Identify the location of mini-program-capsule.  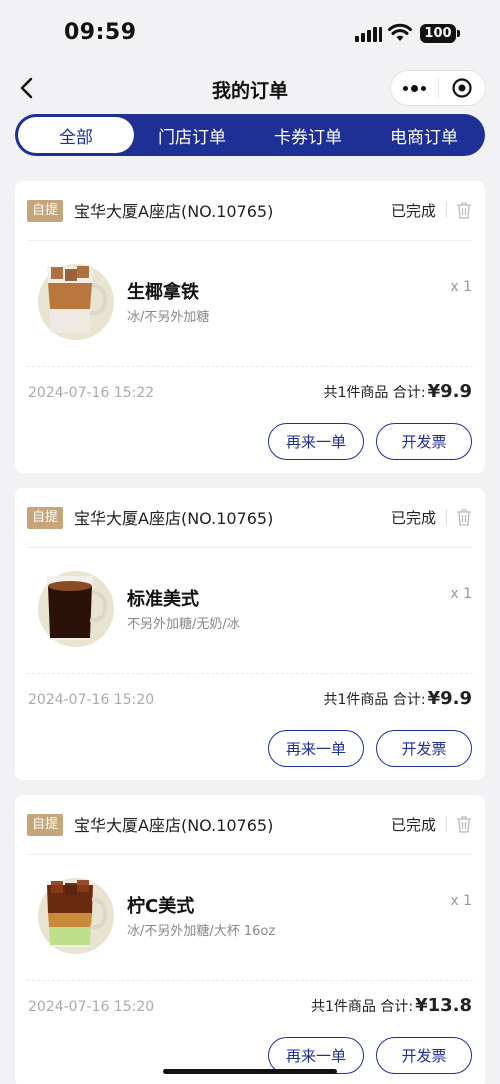
(438, 88).